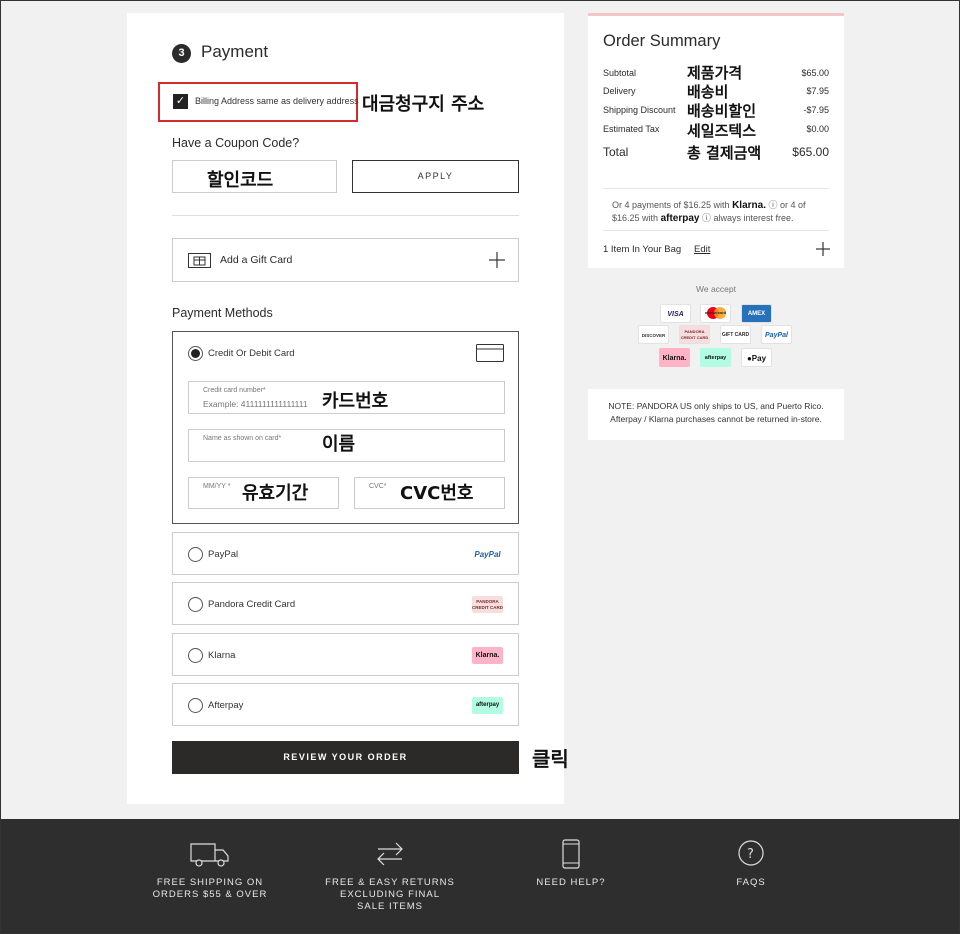  I want to click on afterpay-radio, so click(195, 705).